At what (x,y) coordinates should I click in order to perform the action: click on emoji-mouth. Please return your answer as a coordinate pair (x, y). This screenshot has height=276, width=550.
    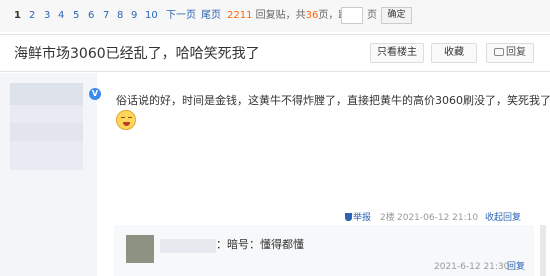
    Looking at the image, I should click on (126, 124).